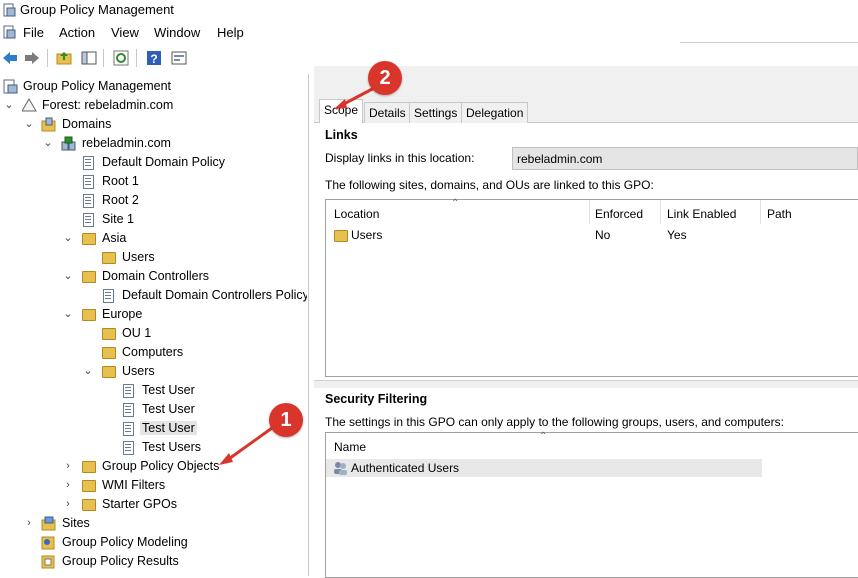 This screenshot has height=578, width=858. What do you see at coordinates (299, 274) in the screenshot?
I see `callout-arrows` at bounding box center [299, 274].